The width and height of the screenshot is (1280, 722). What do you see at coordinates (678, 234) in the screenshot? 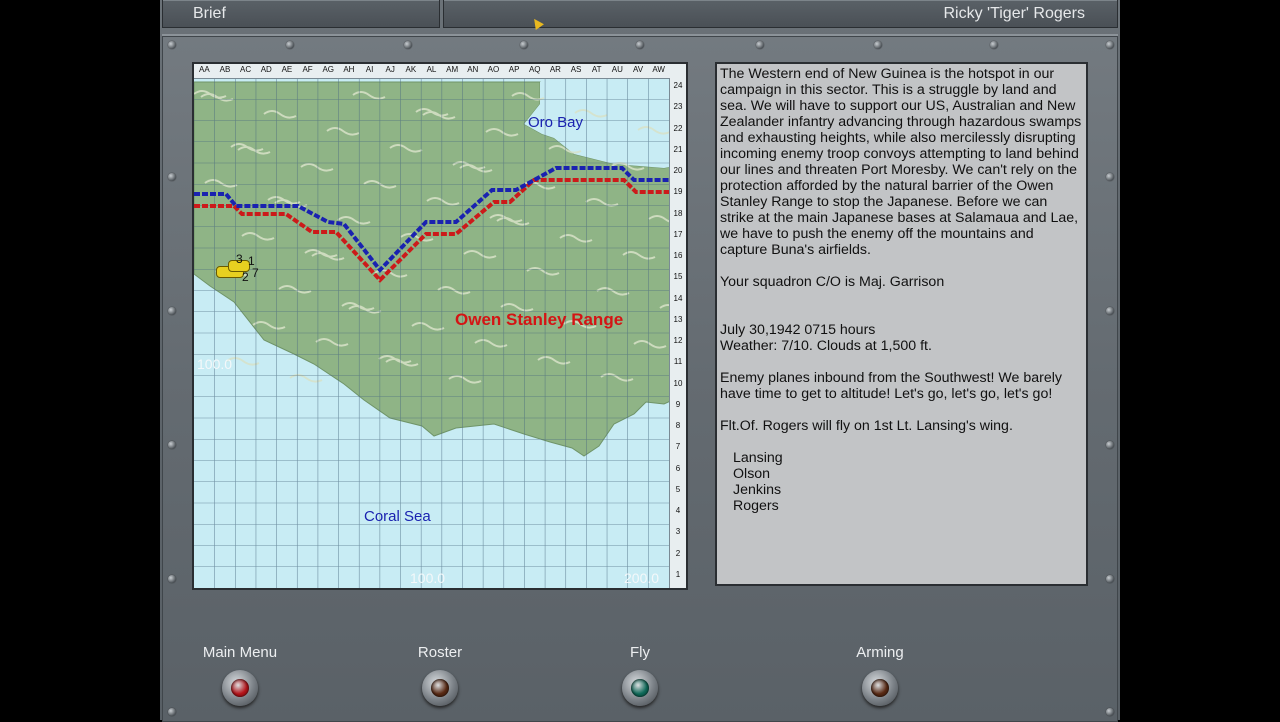
I see `map-row-label: 17` at bounding box center [678, 234].